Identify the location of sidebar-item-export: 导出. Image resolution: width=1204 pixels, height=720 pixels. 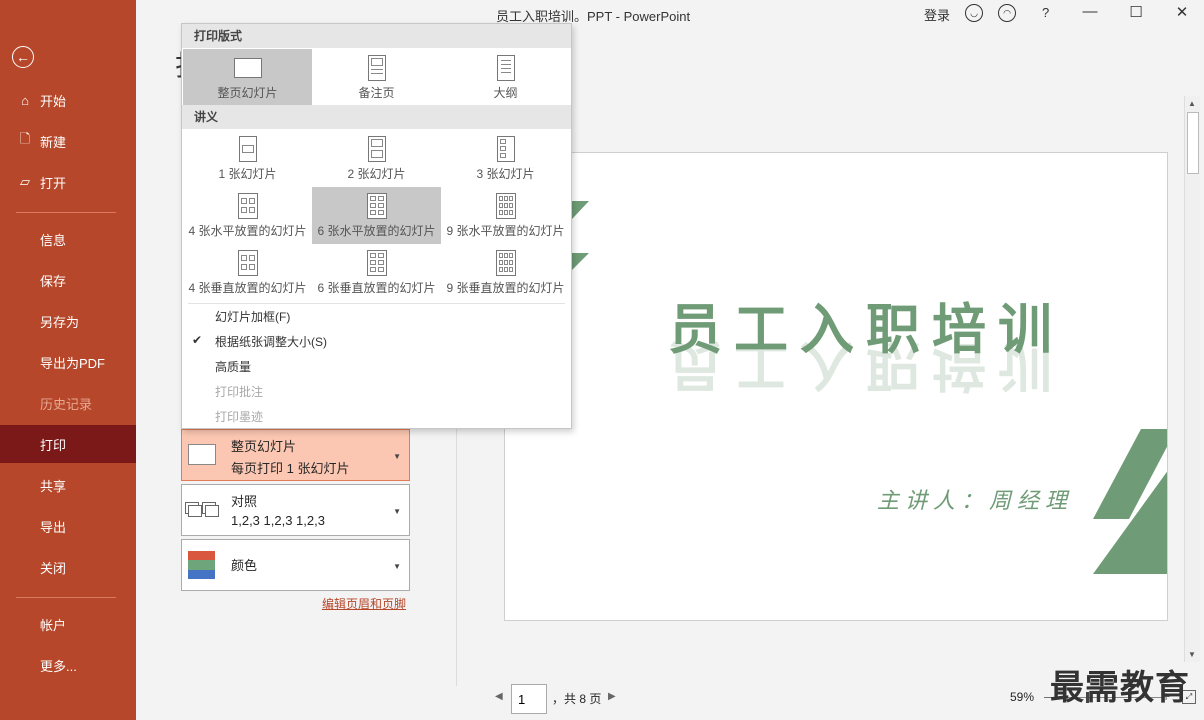
(68, 526).